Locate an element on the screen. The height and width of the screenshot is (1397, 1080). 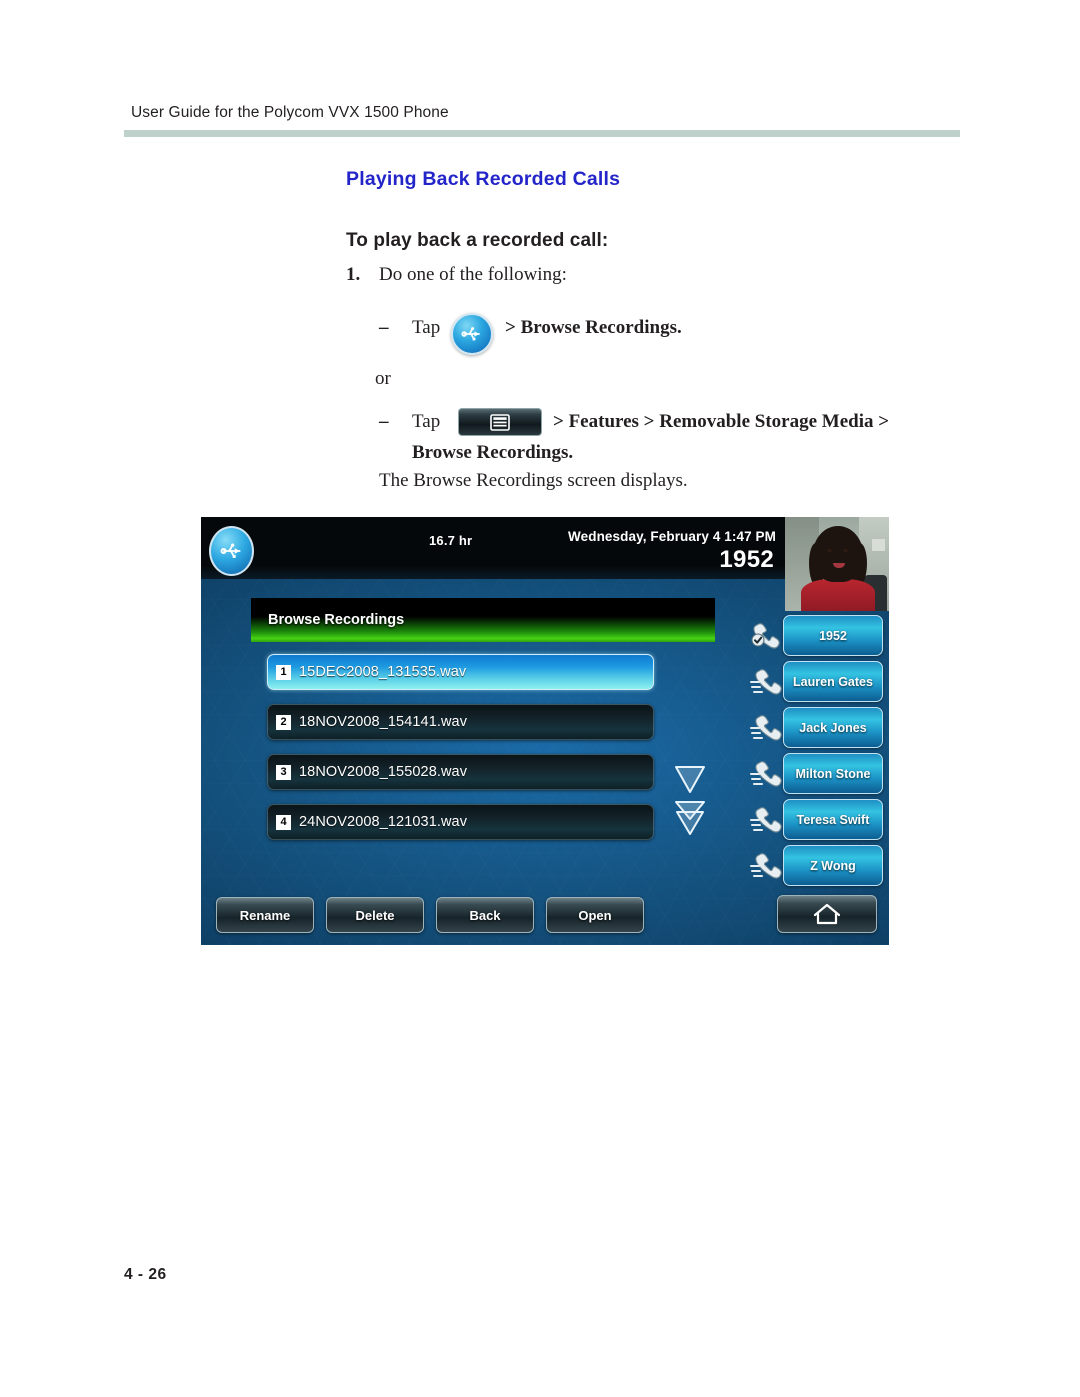
list-item-index: 2 is located at coordinates (283, 722).